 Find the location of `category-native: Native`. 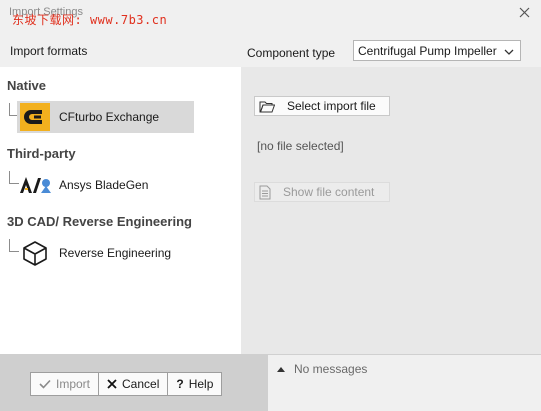

category-native: Native is located at coordinates (27, 85).